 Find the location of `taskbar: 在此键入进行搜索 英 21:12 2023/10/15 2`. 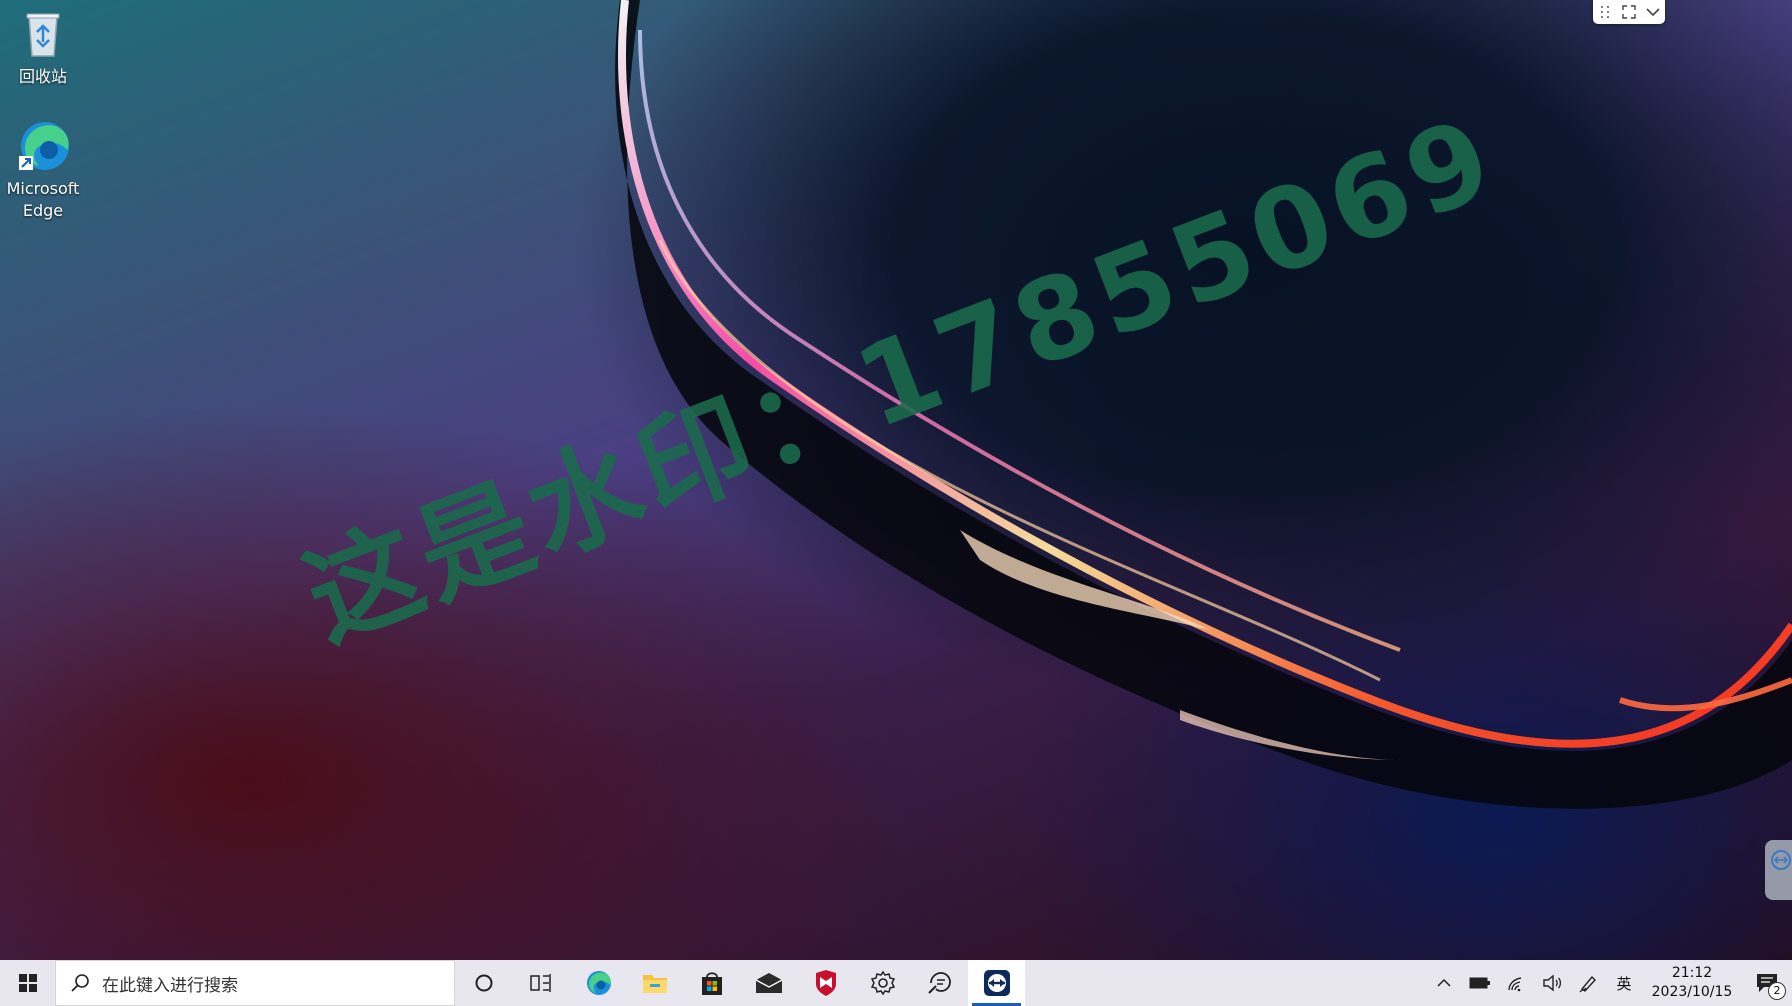

taskbar: 在此键入进行搜索 英 21:12 2023/10/15 2 is located at coordinates (896, 983).